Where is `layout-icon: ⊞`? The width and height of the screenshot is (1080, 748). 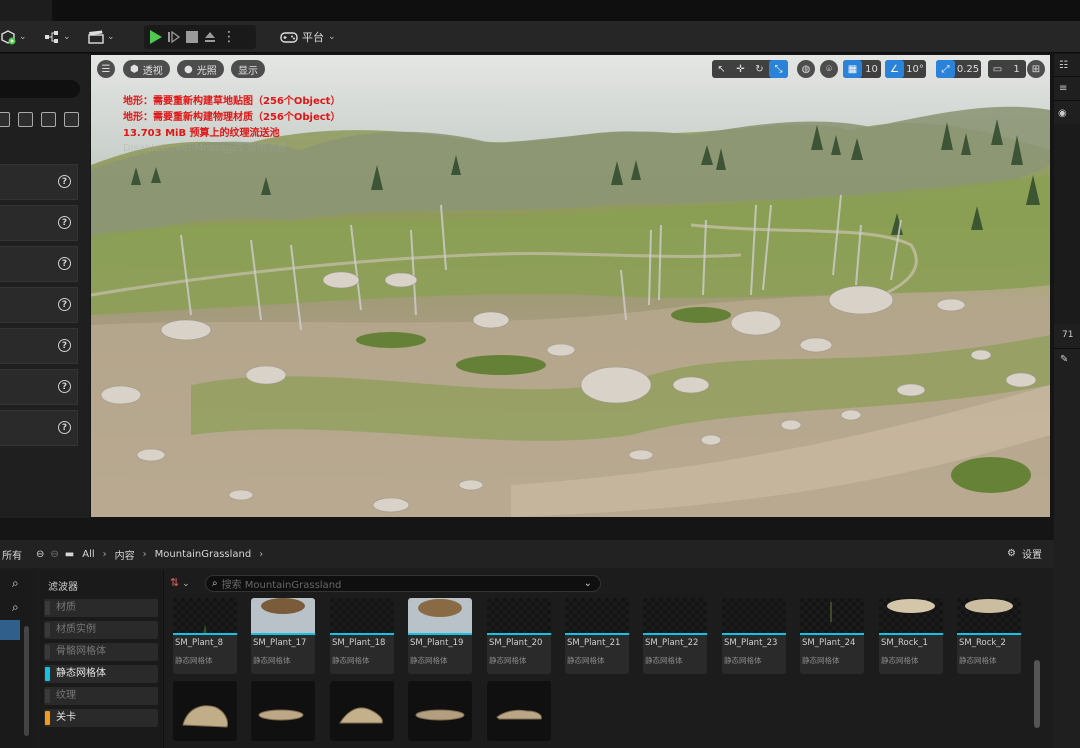 layout-icon: ⊞ is located at coordinates (1036, 69).